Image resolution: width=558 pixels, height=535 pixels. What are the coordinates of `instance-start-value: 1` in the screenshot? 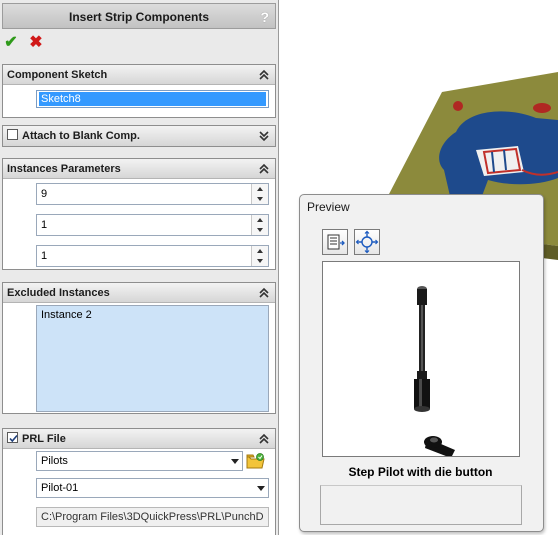 It's located at (44, 256).